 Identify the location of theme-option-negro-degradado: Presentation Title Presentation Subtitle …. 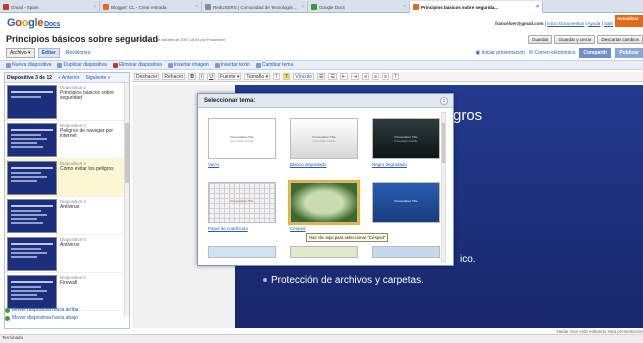
(406, 145).